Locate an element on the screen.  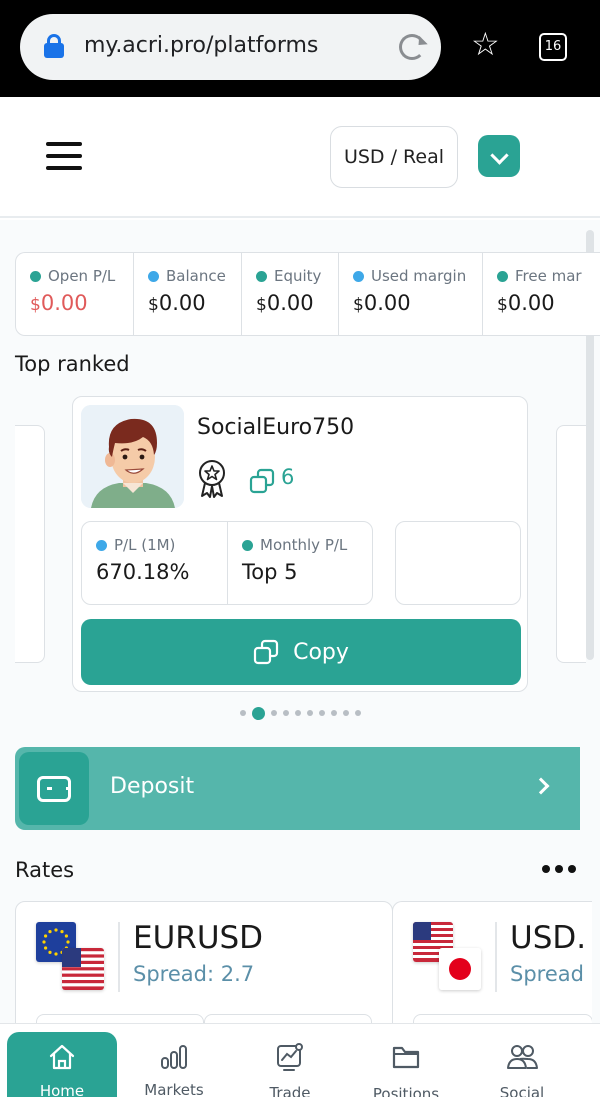
trader-avatar is located at coordinates (132, 456).